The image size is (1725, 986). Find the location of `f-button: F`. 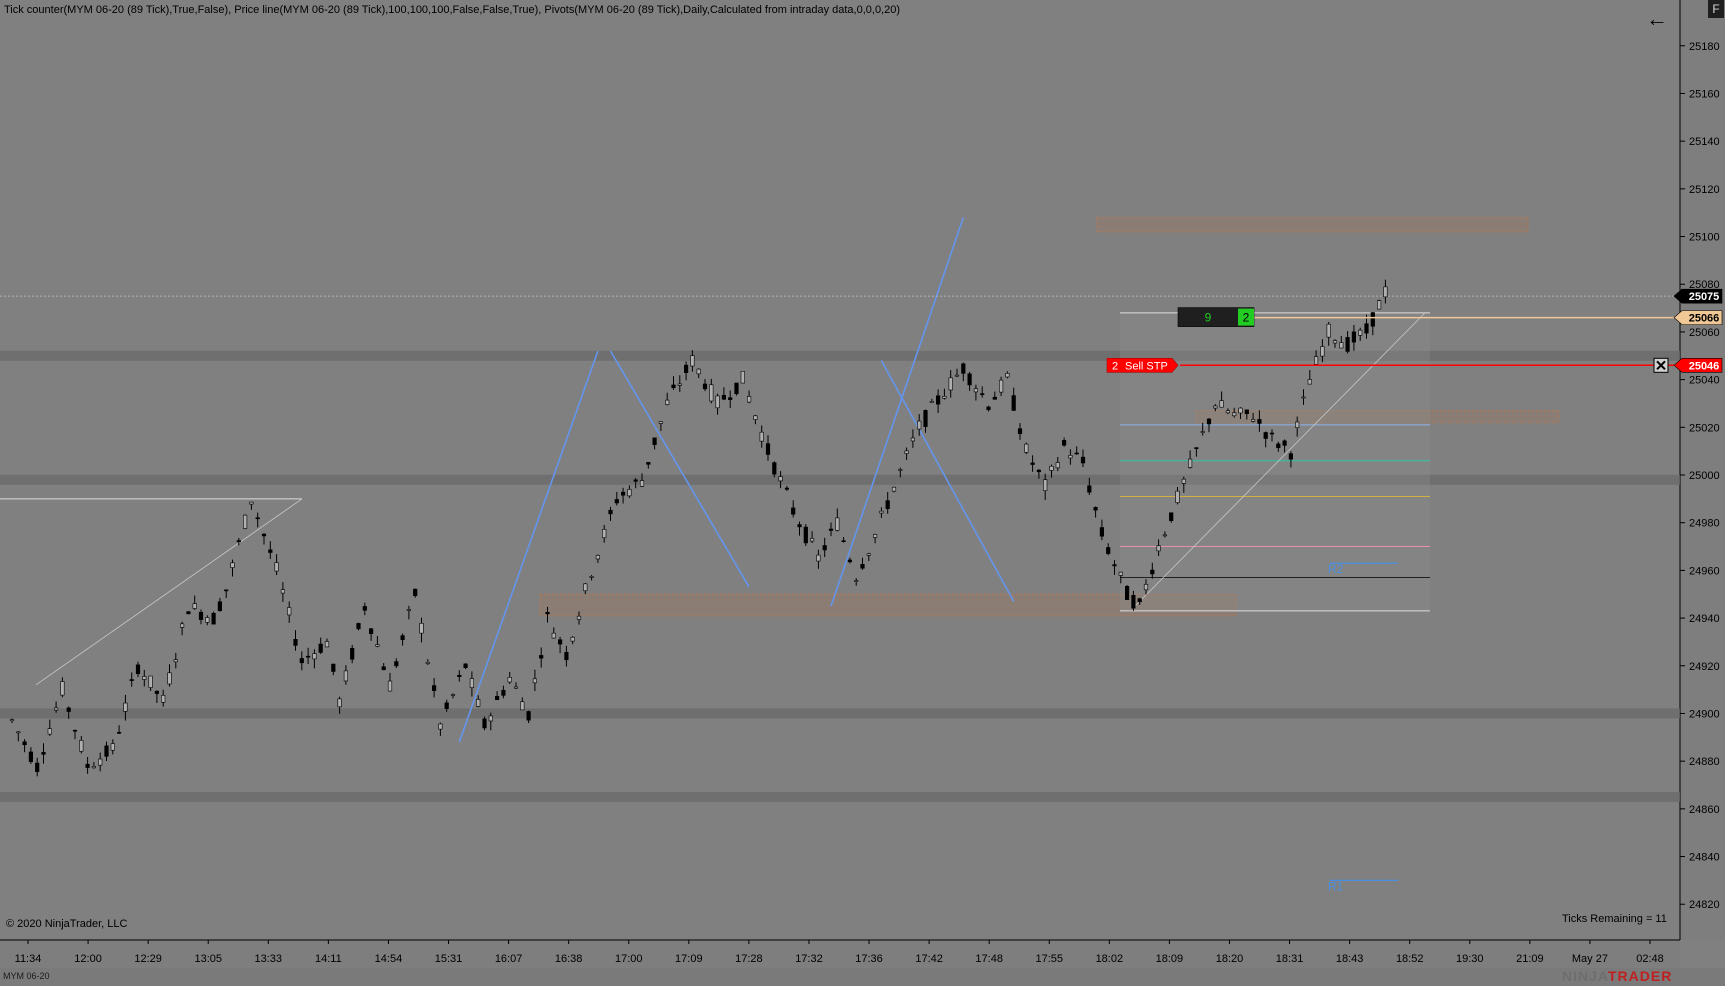

f-button: F is located at coordinates (1716, 9).